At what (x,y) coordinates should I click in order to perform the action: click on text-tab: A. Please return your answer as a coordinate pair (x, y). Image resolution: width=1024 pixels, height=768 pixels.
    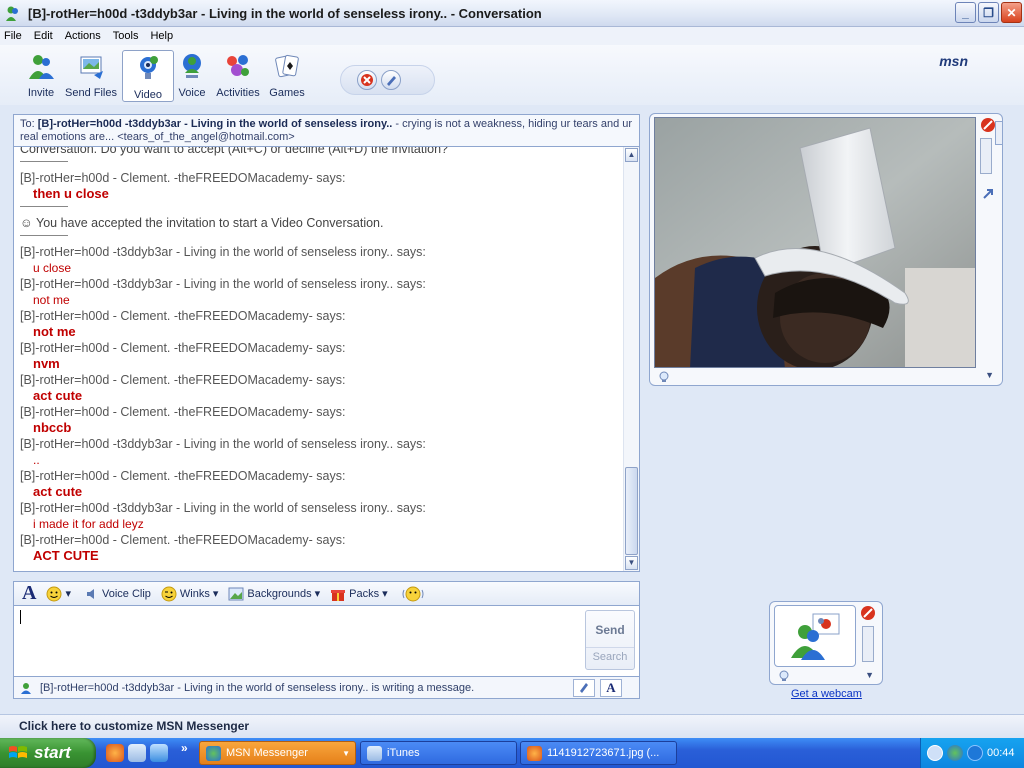
    Looking at the image, I should click on (611, 688).